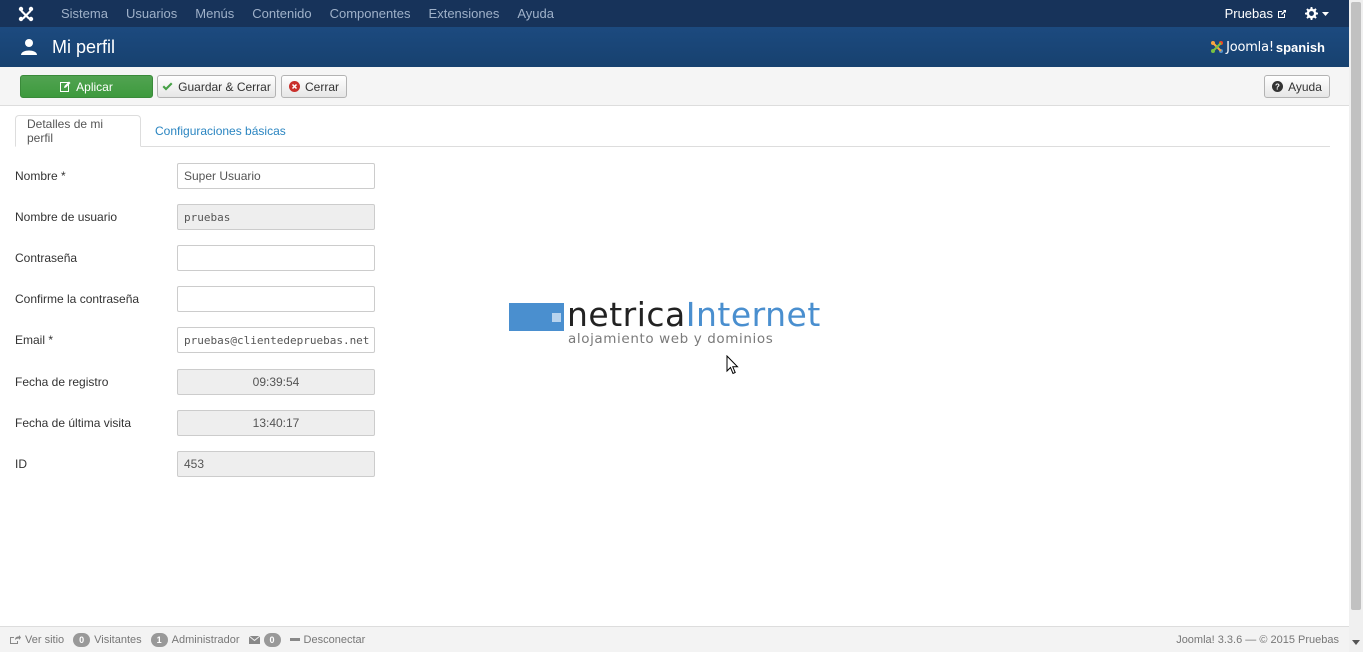  I want to click on close-circle-icon, so click(294, 86).